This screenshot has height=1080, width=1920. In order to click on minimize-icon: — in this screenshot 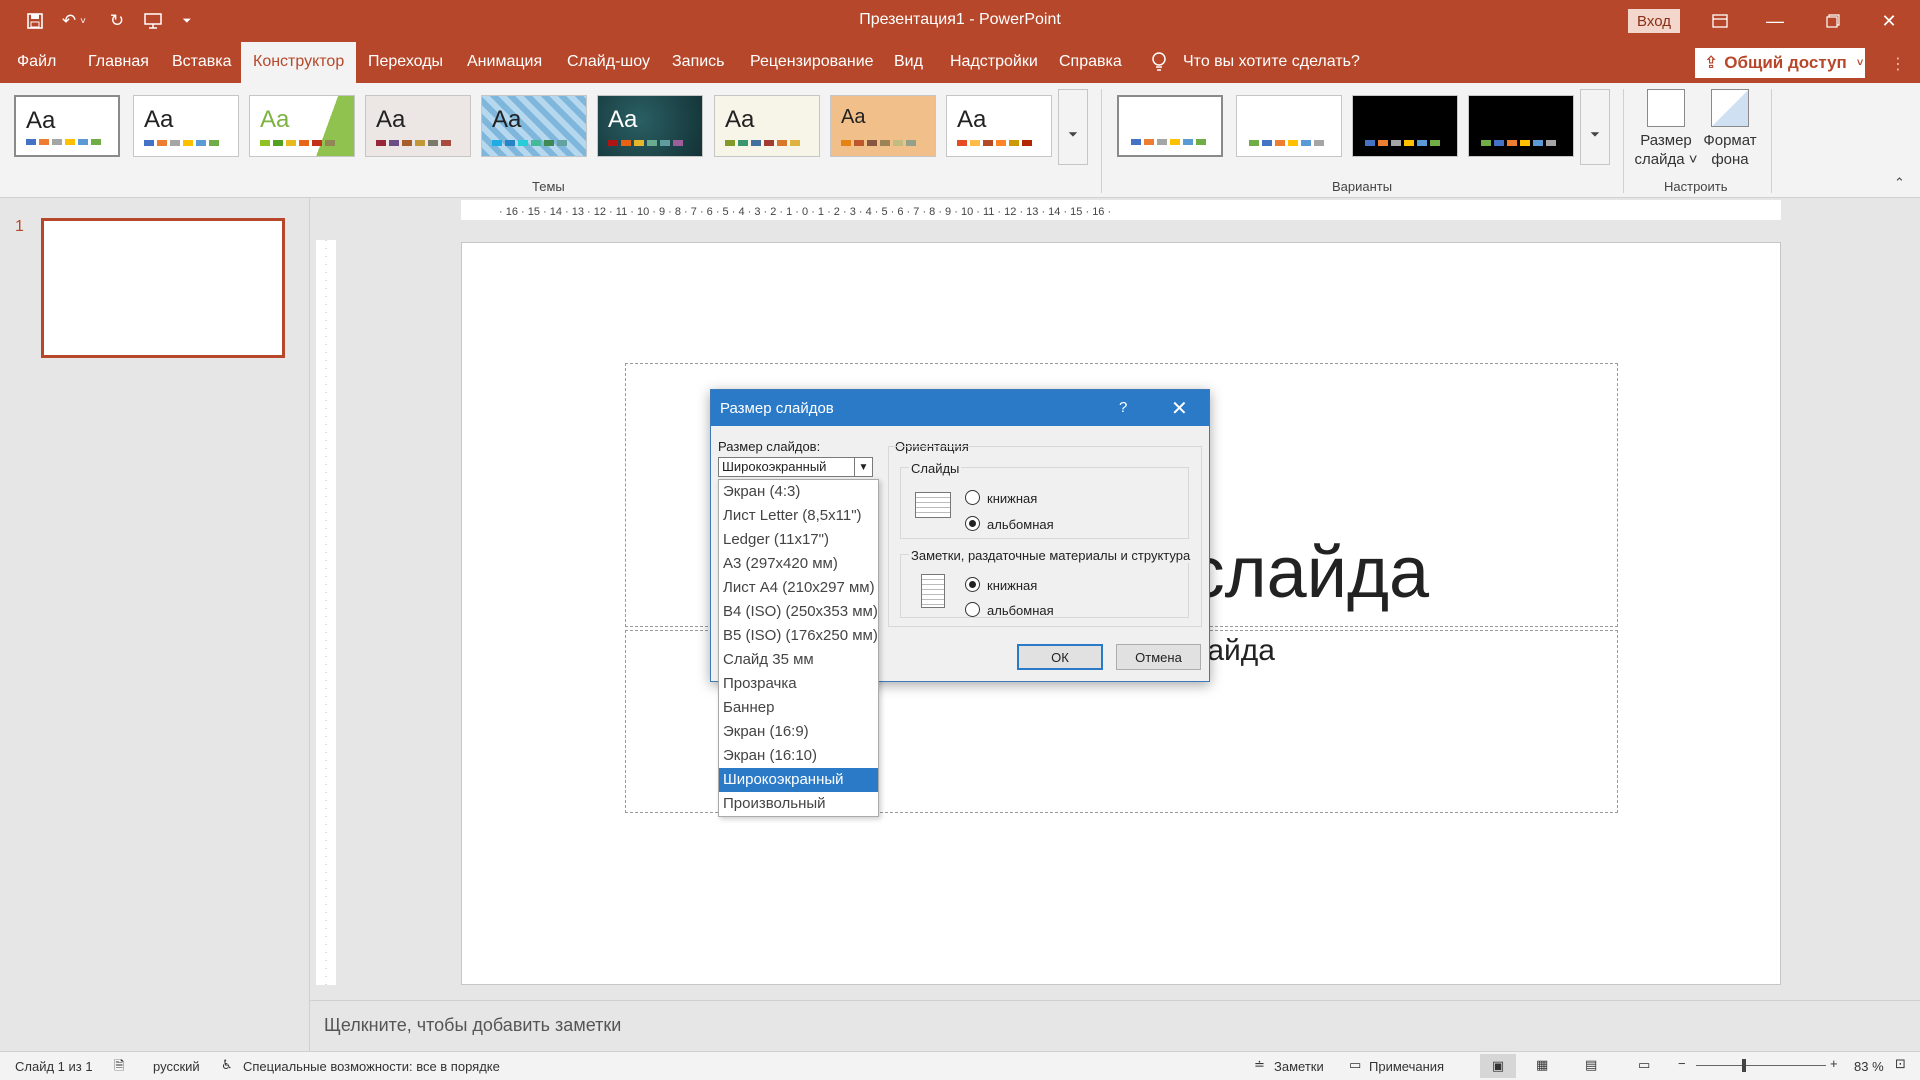, I will do `click(1775, 21)`.